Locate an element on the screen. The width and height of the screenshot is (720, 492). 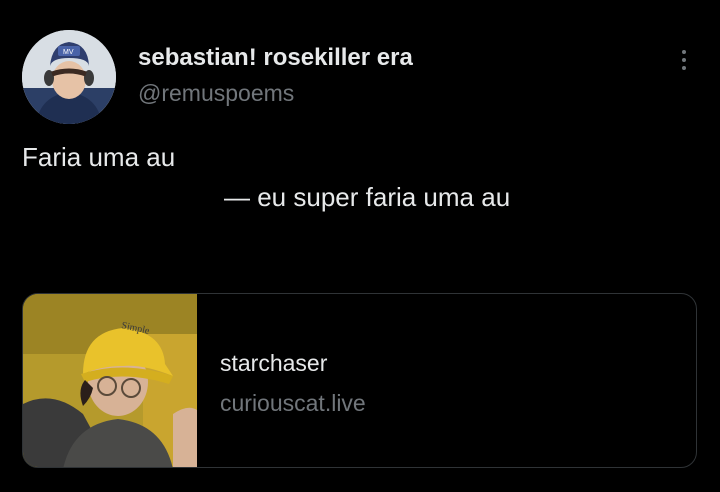
link-card-title: starchaser is located at coordinates (274, 363).